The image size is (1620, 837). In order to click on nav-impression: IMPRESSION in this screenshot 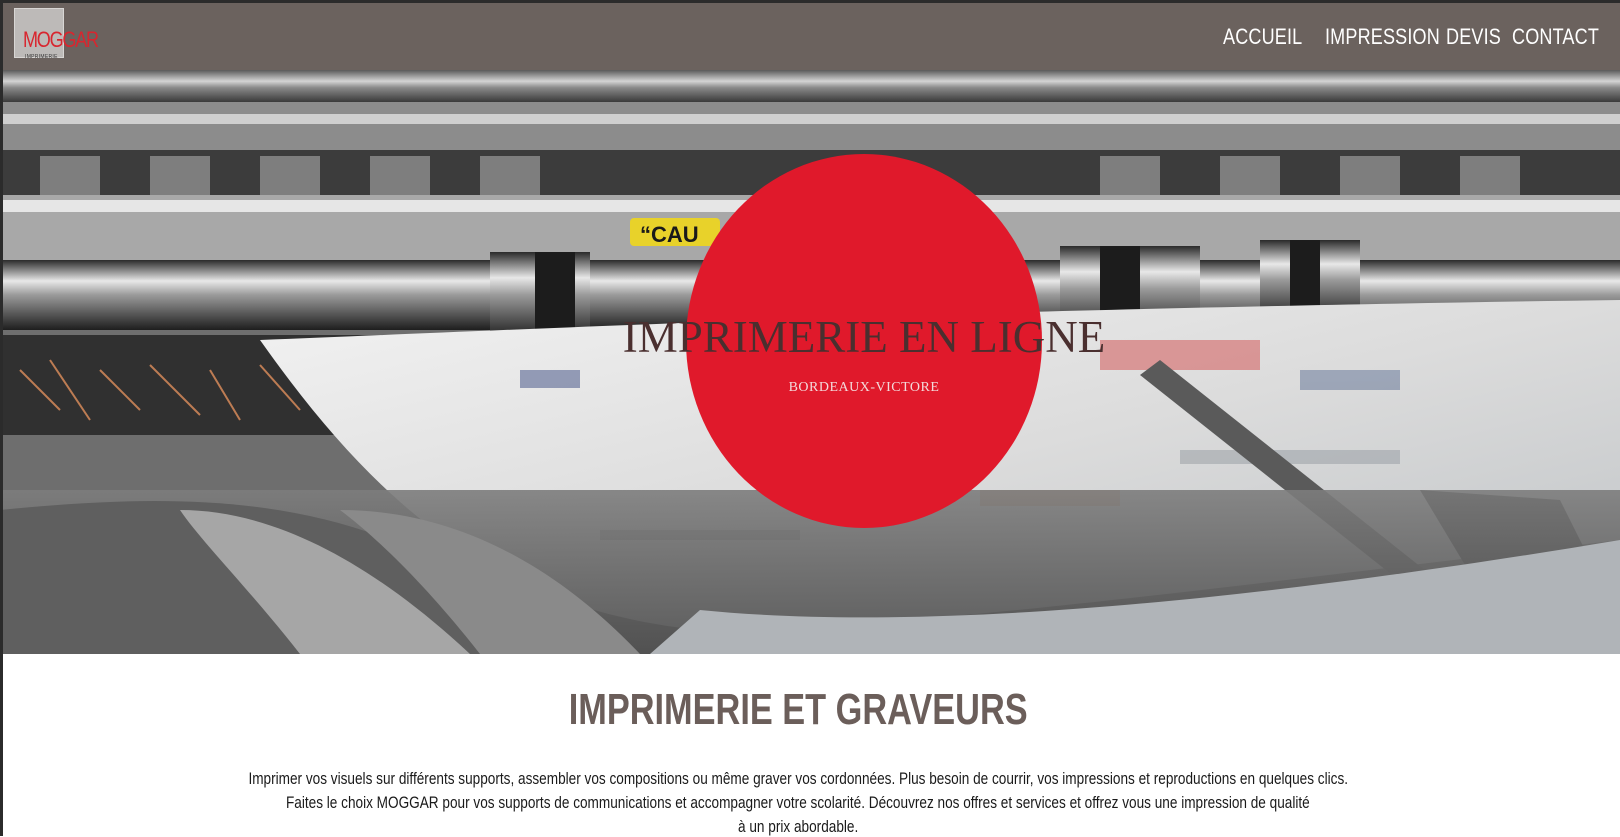, I will do `click(1382, 37)`.